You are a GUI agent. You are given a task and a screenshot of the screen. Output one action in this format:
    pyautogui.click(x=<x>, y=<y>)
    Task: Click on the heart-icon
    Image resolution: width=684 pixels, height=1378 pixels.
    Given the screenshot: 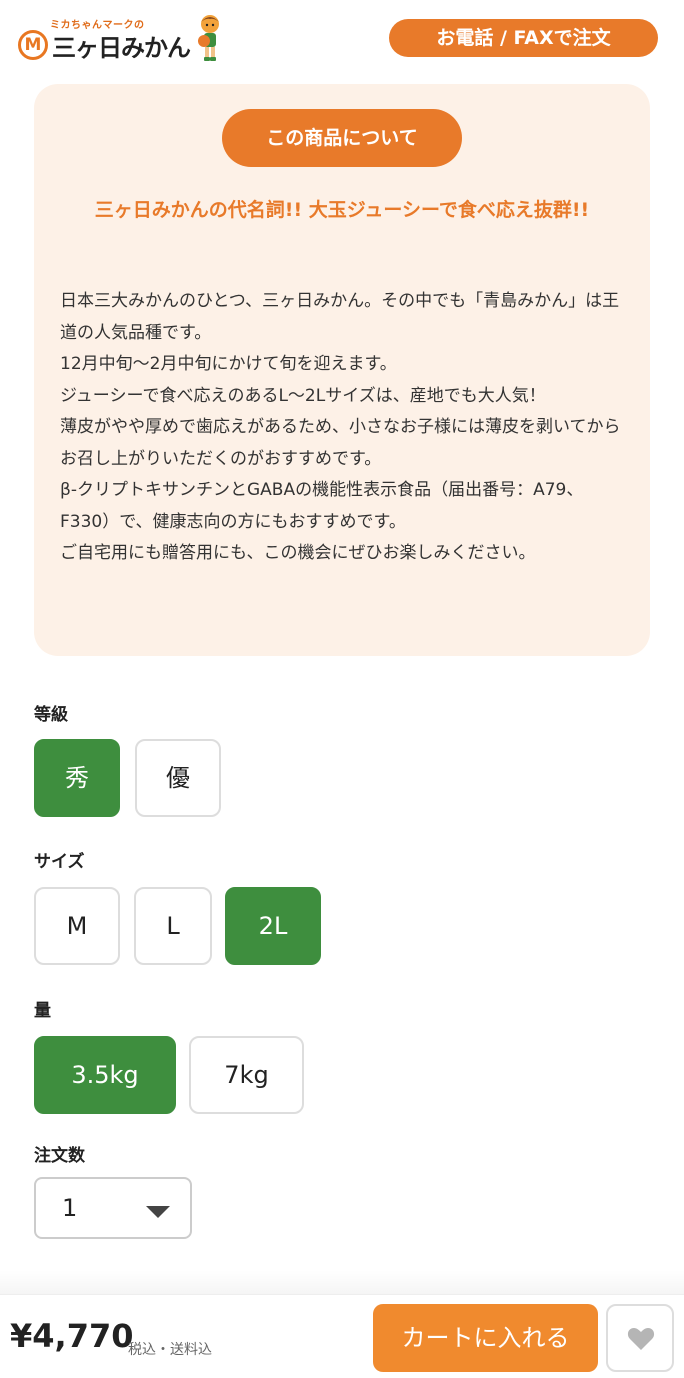 What is the action you would take?
    pyautogui.click(x=641, y=1339)
    